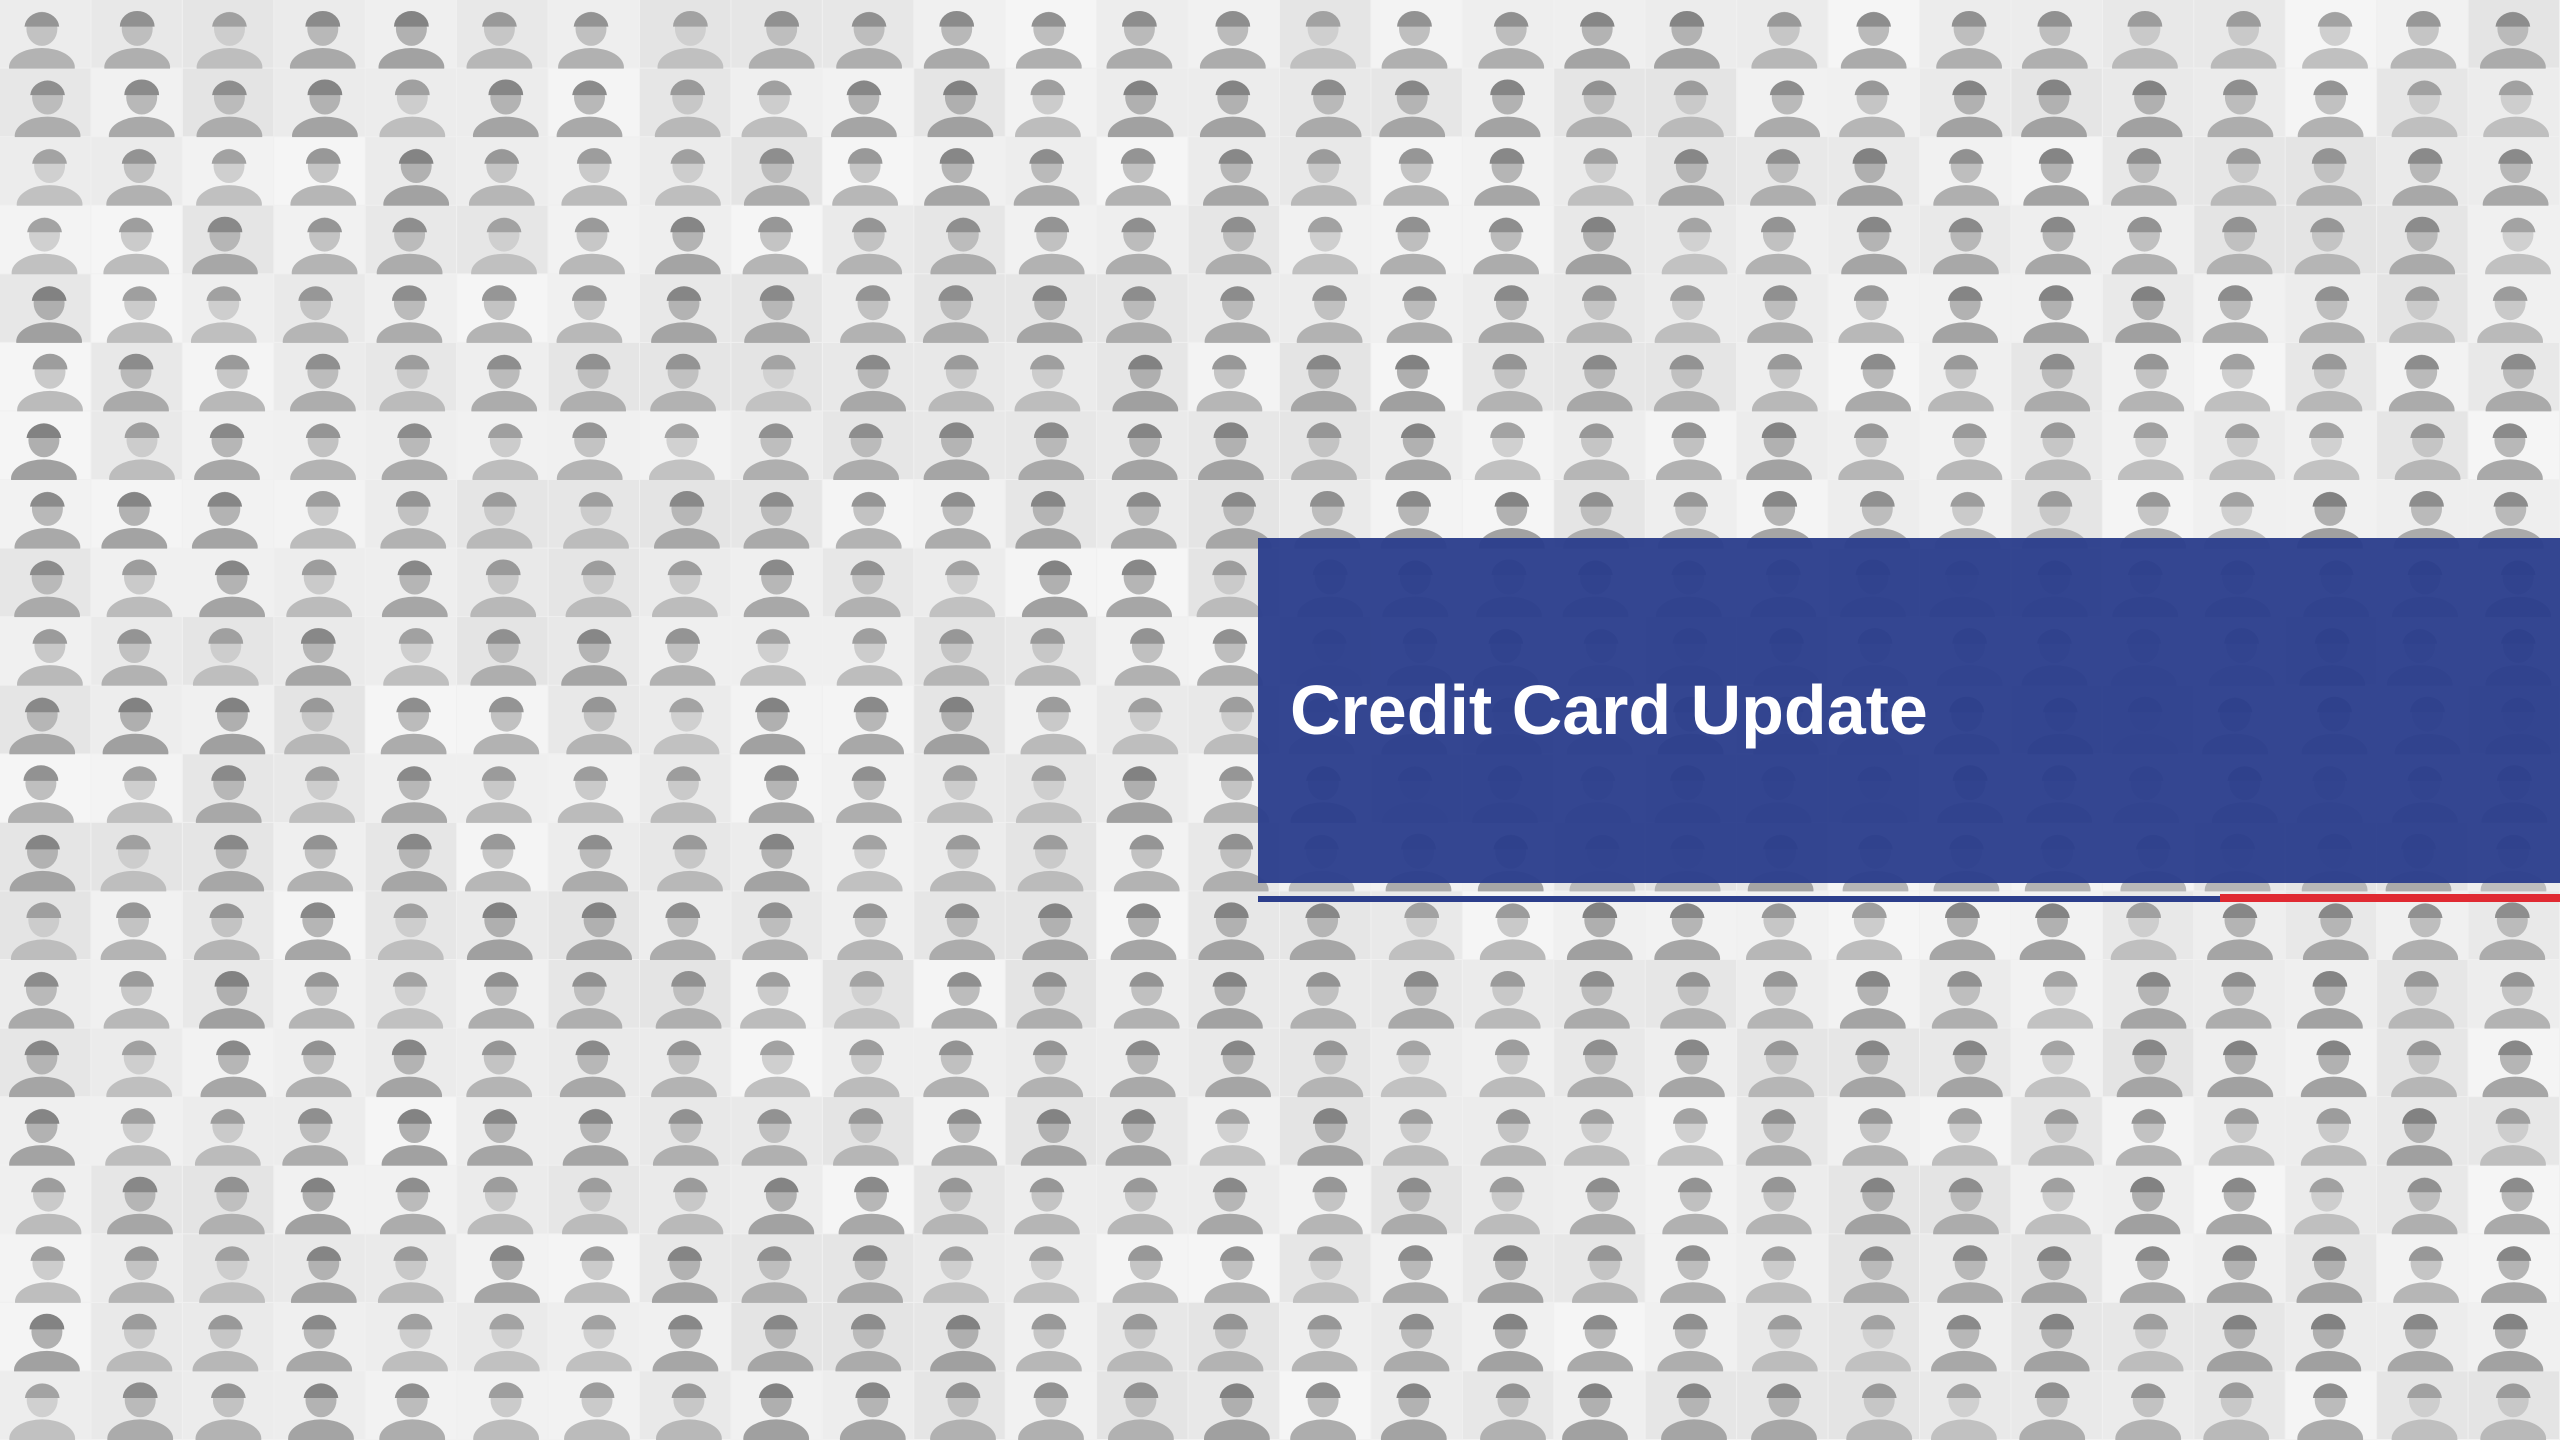  I want to click on title-underline-blue, so click(1739, 899).